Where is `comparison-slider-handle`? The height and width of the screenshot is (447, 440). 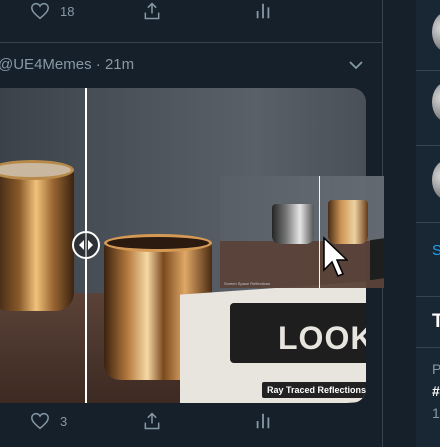
comparison-slider-handle is located at coordinates (86, 245).